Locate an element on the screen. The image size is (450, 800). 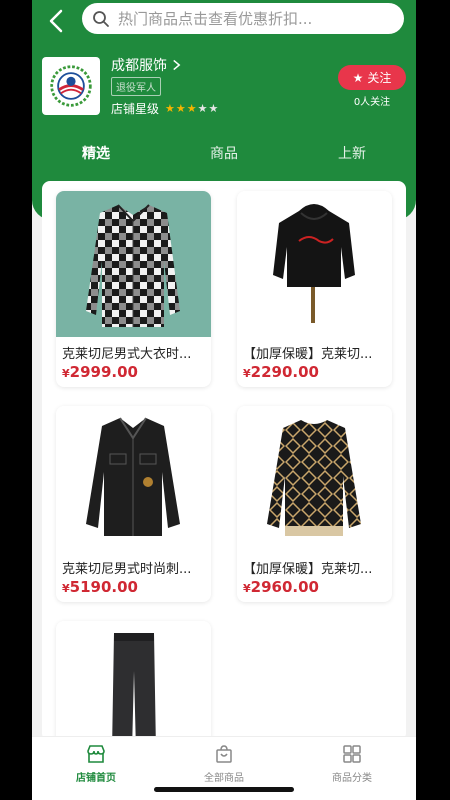
nav-store-home: 店铺首页 is located at coordinates (96, 768).